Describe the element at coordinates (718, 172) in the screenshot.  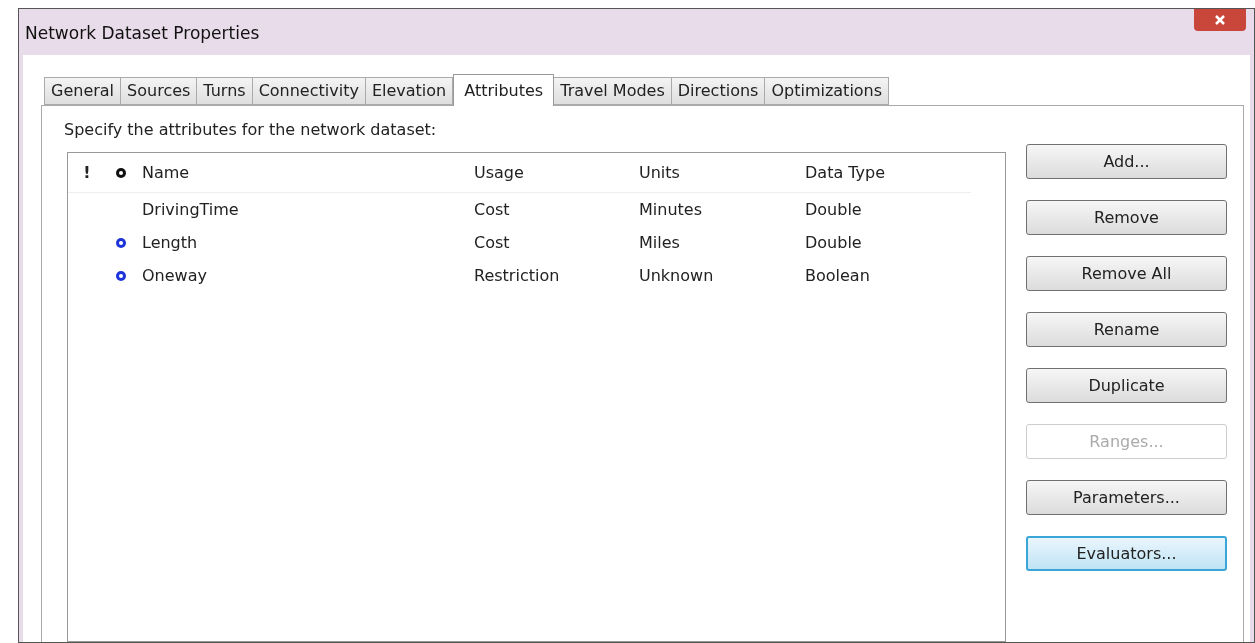
I see `column-header: Units` at that location.